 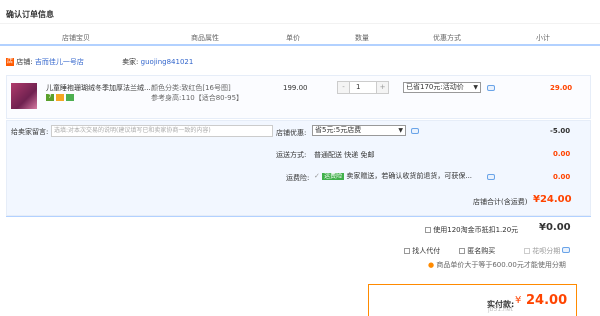 I want to click on shop-name-link: 吉而佳儿一号店, so click(x=59, y=62).